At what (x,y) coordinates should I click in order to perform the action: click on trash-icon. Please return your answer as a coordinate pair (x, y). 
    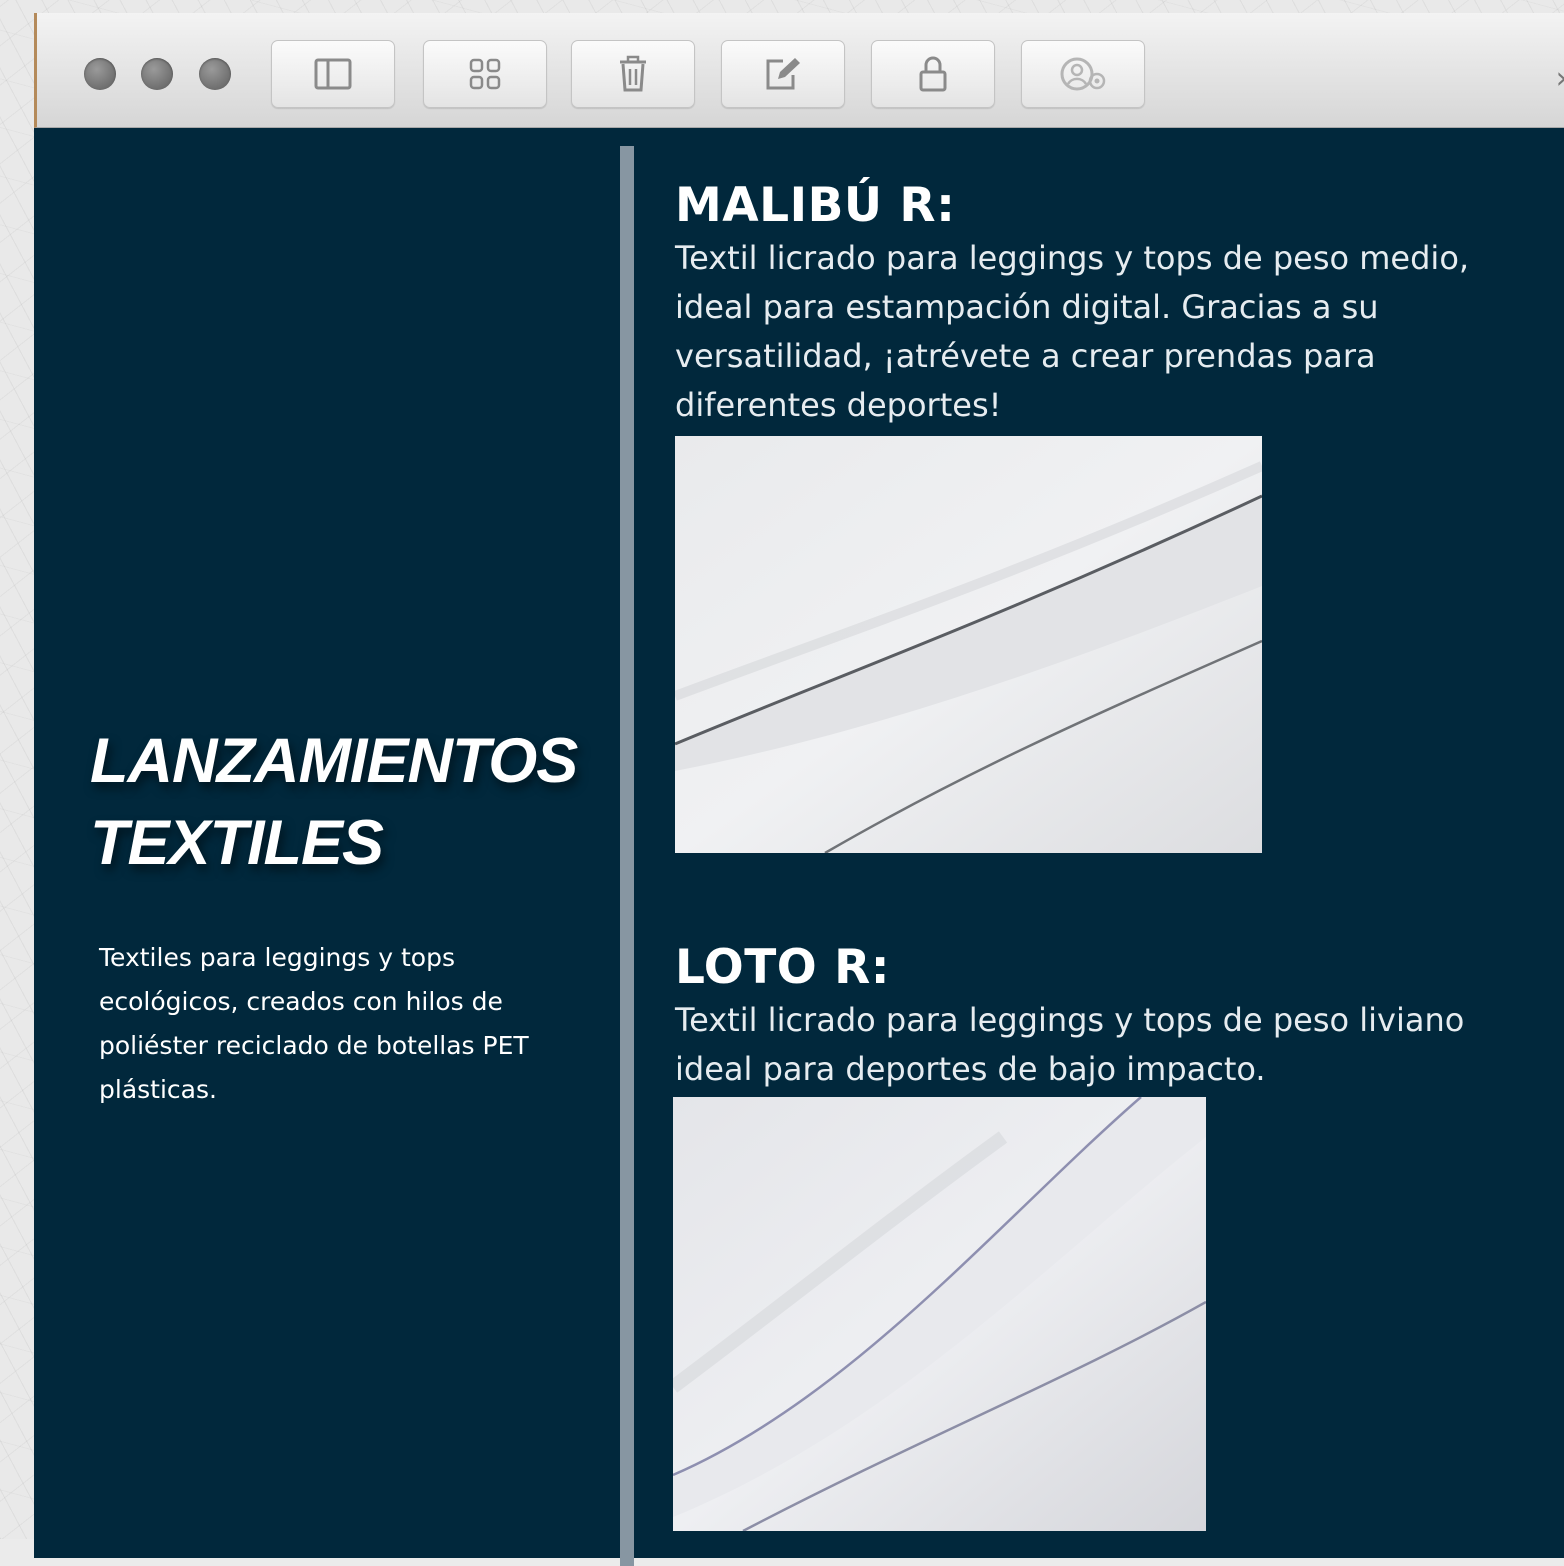
    Looking at the image, I should click on (633, 73).